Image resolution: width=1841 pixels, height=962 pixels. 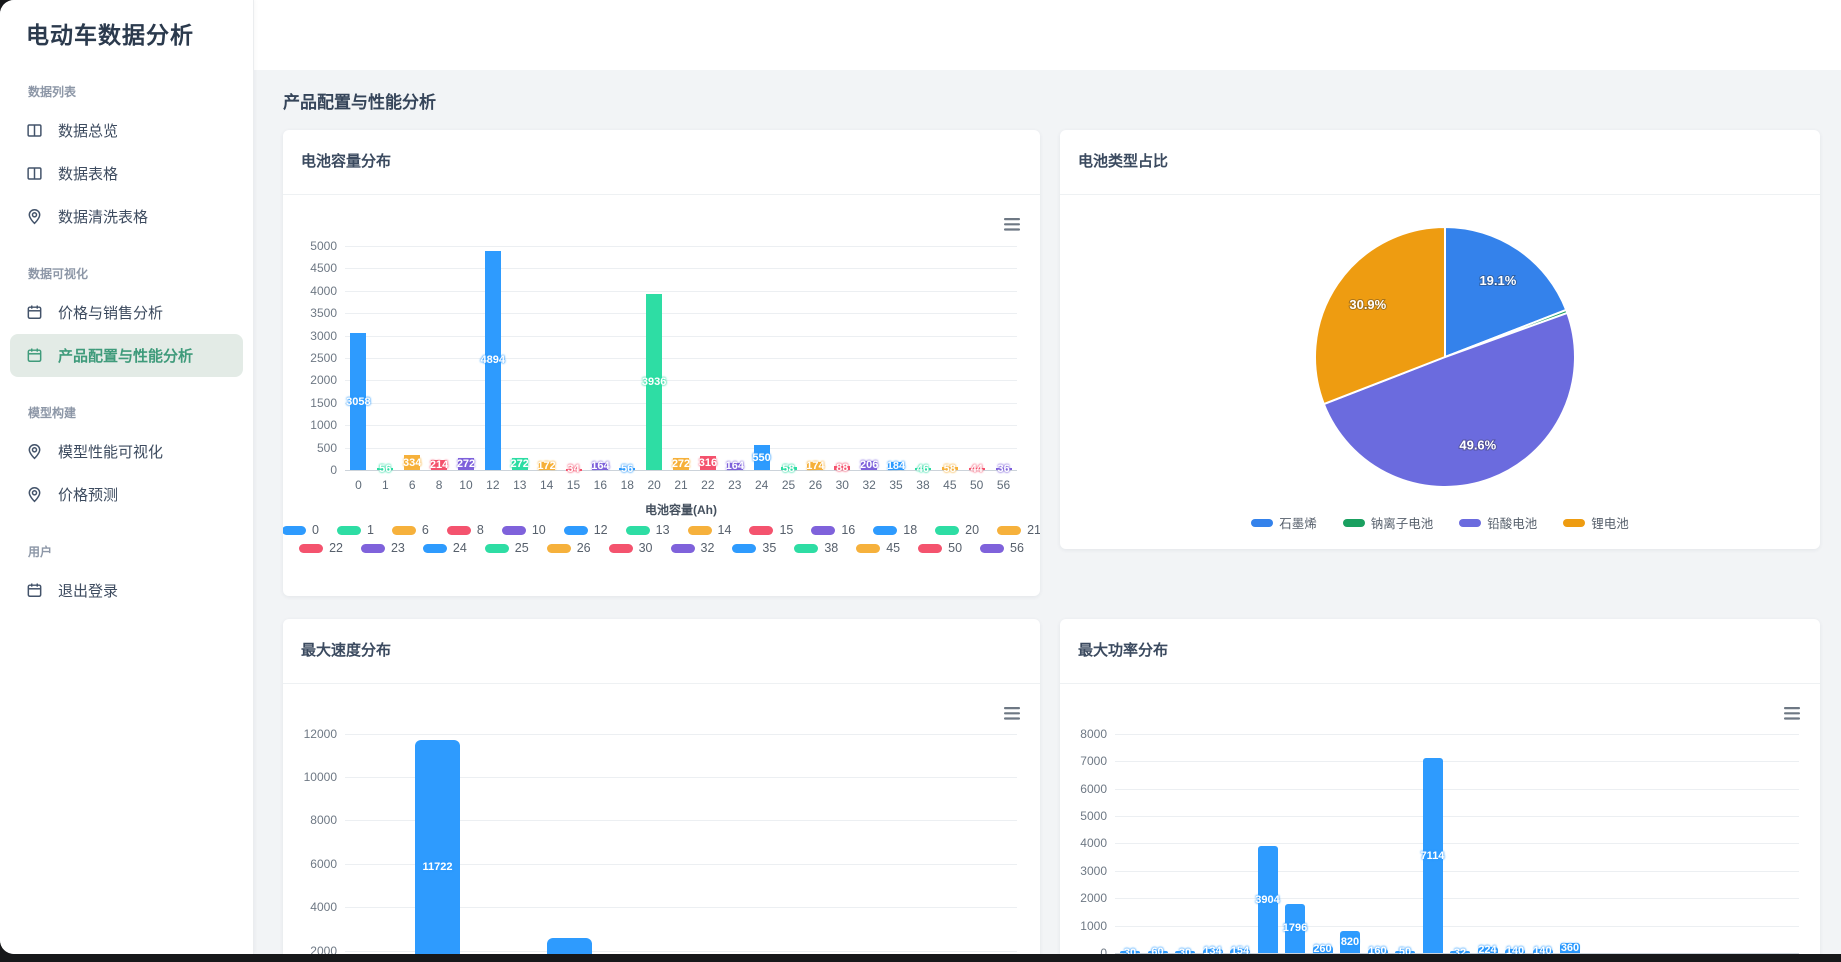 I want to click on y-axis-tick-label: 12000, so click(x=320, y=733).